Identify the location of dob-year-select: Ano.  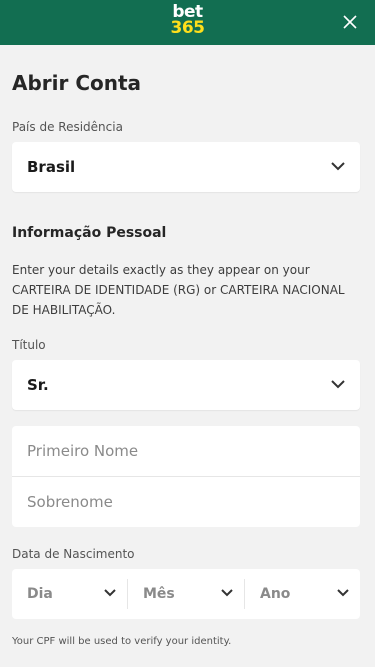
(302, 594).